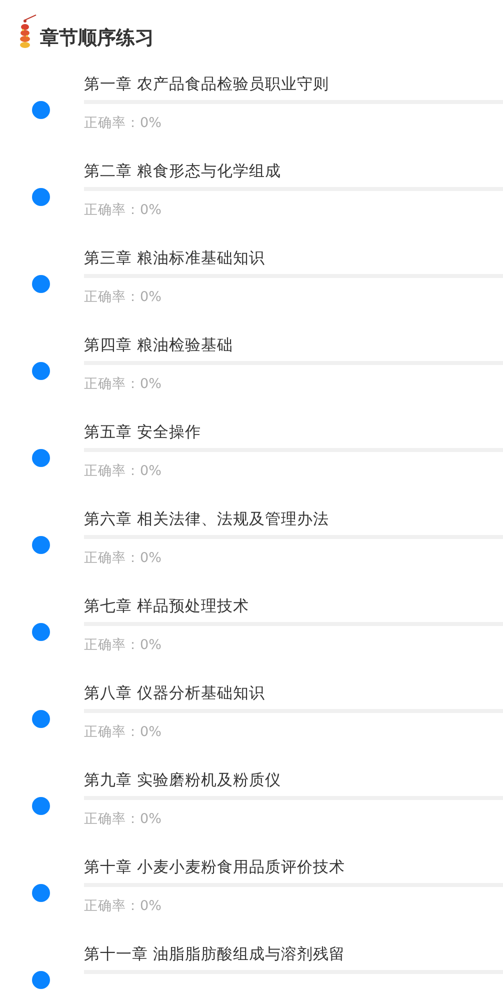 This screenshot has height=990, width=503. Describe the element at coordinates (293, 519) in the screenshot. I see `chapter-title: 第六章 相关法律、法规及管理办法` at that location.